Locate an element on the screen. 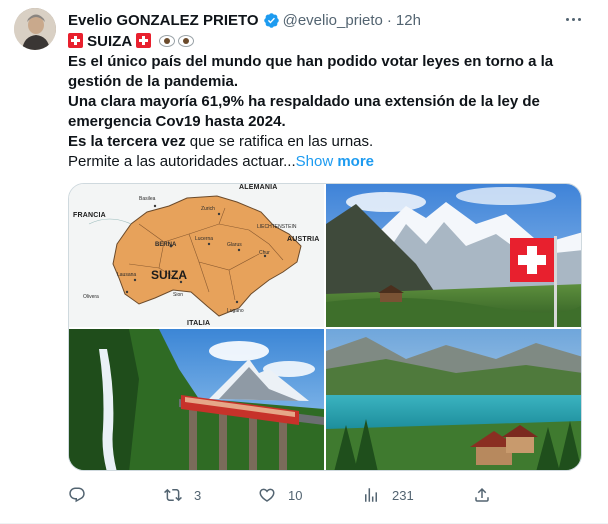 The width and height of the screenshot is (608, 524). verified-badge-icon is located at coordinates (271, 20).